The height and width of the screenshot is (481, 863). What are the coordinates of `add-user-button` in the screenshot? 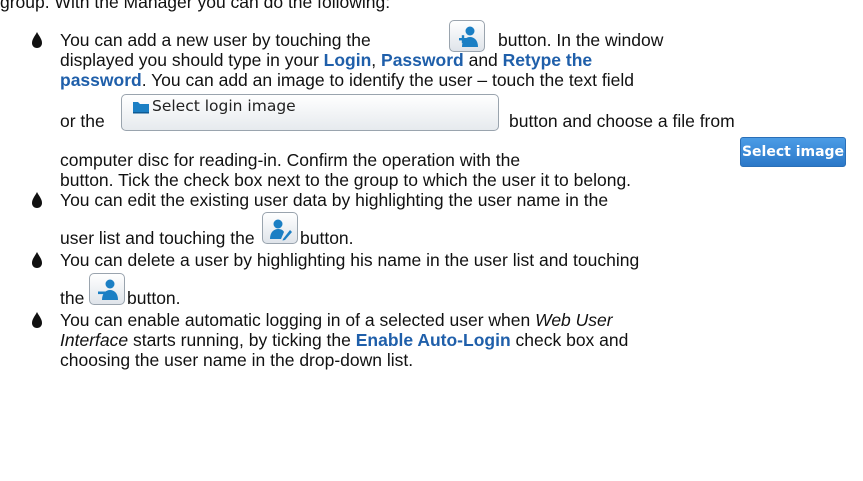 It's located at (467, 36).